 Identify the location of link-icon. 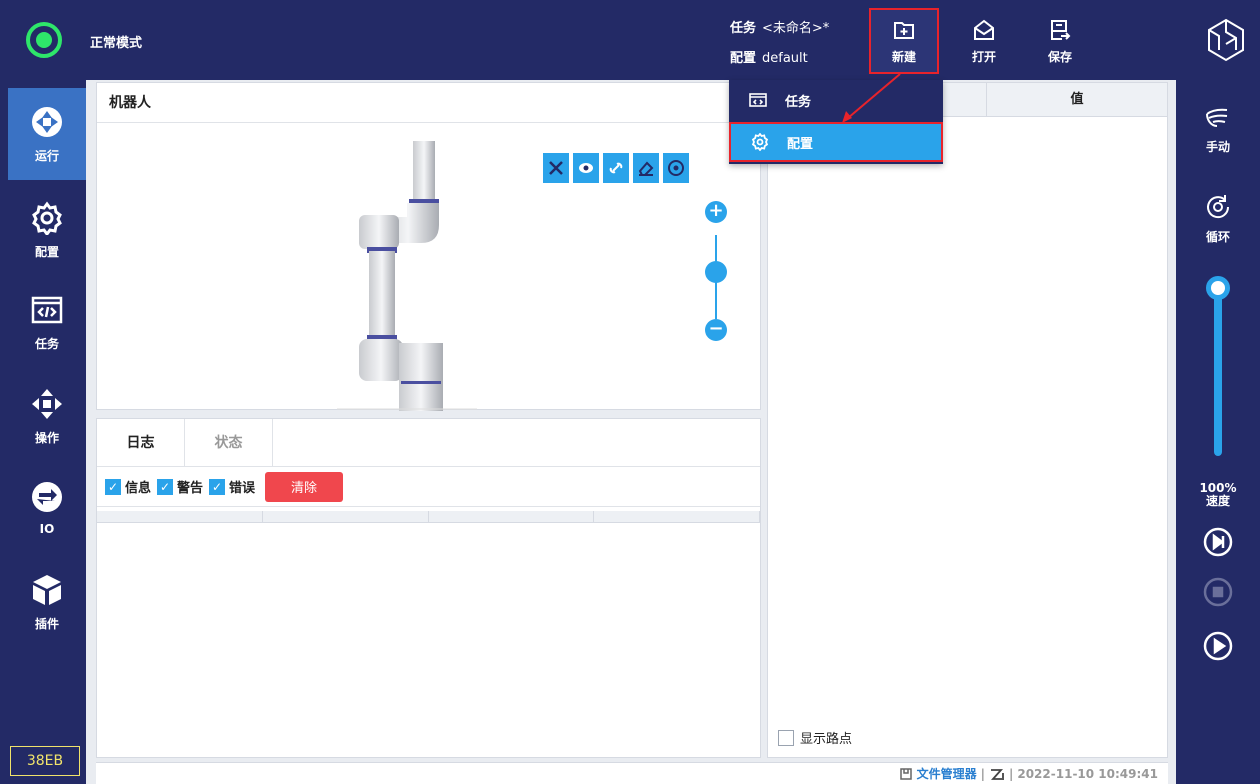
(616, 168).